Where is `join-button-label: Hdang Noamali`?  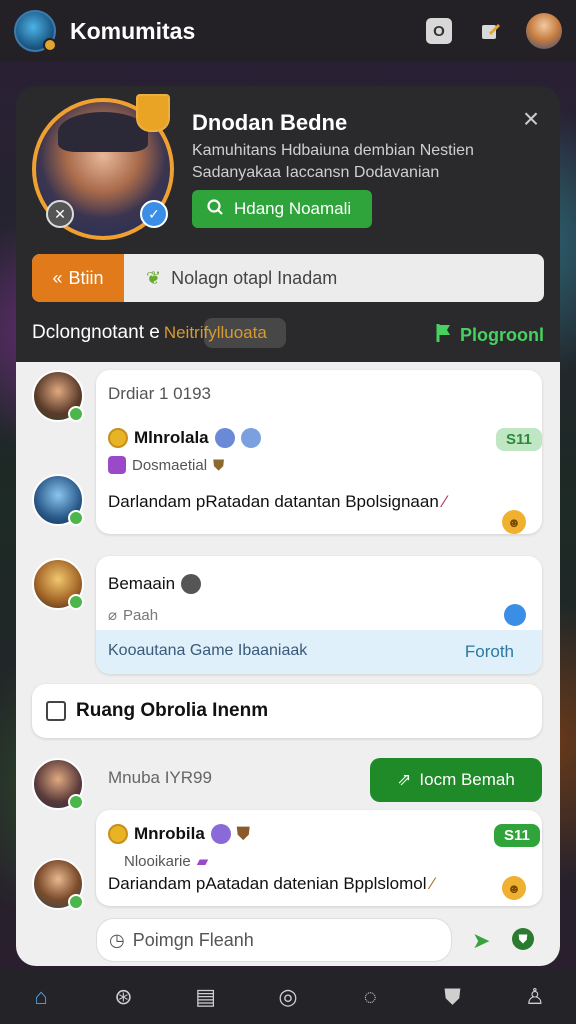
join-button-label: Hdang Noamali is located at coordinates (293, 208).